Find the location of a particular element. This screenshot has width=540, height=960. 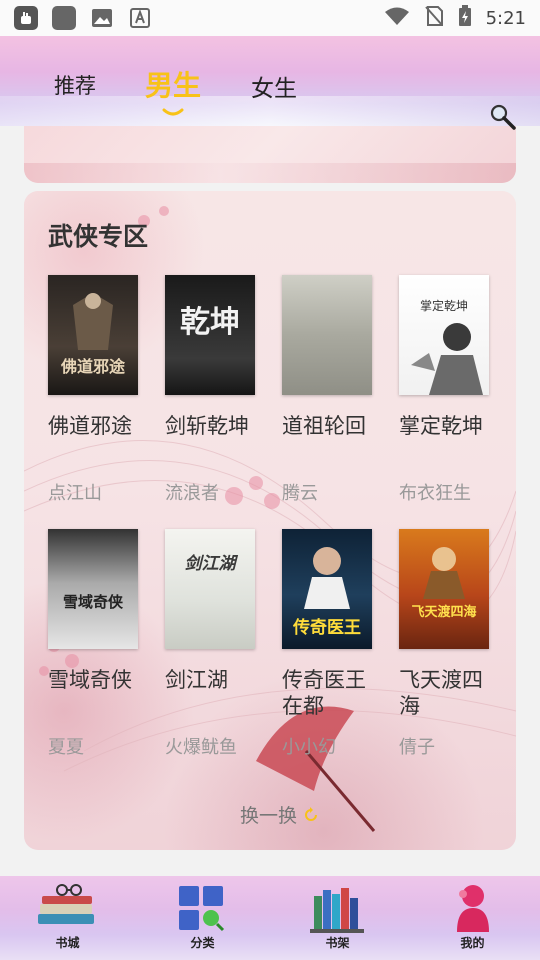

no-sim-icon is located at coordinates (434, 18).